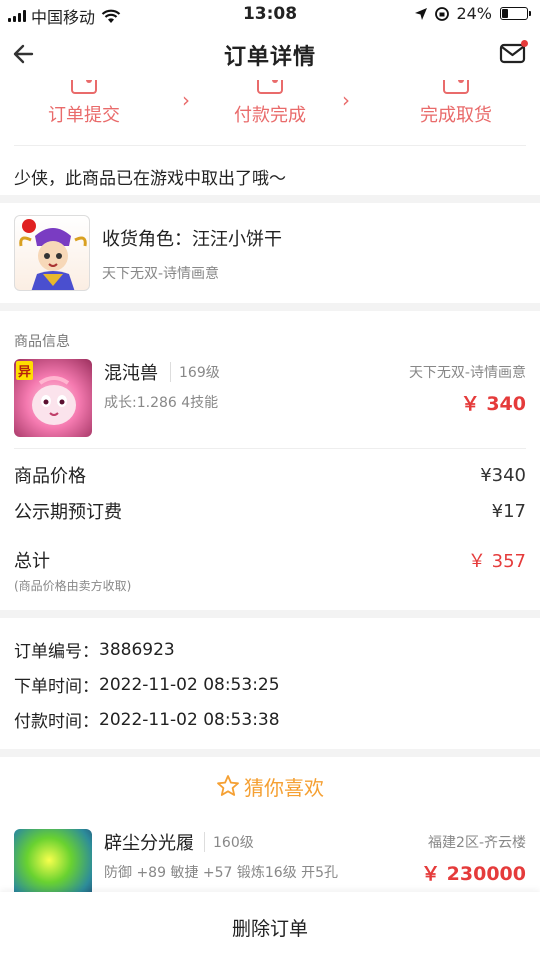  What do you see at coordinates (513, 53) in the screenshot?
I see `message-button` at bounding box center [513, 53].